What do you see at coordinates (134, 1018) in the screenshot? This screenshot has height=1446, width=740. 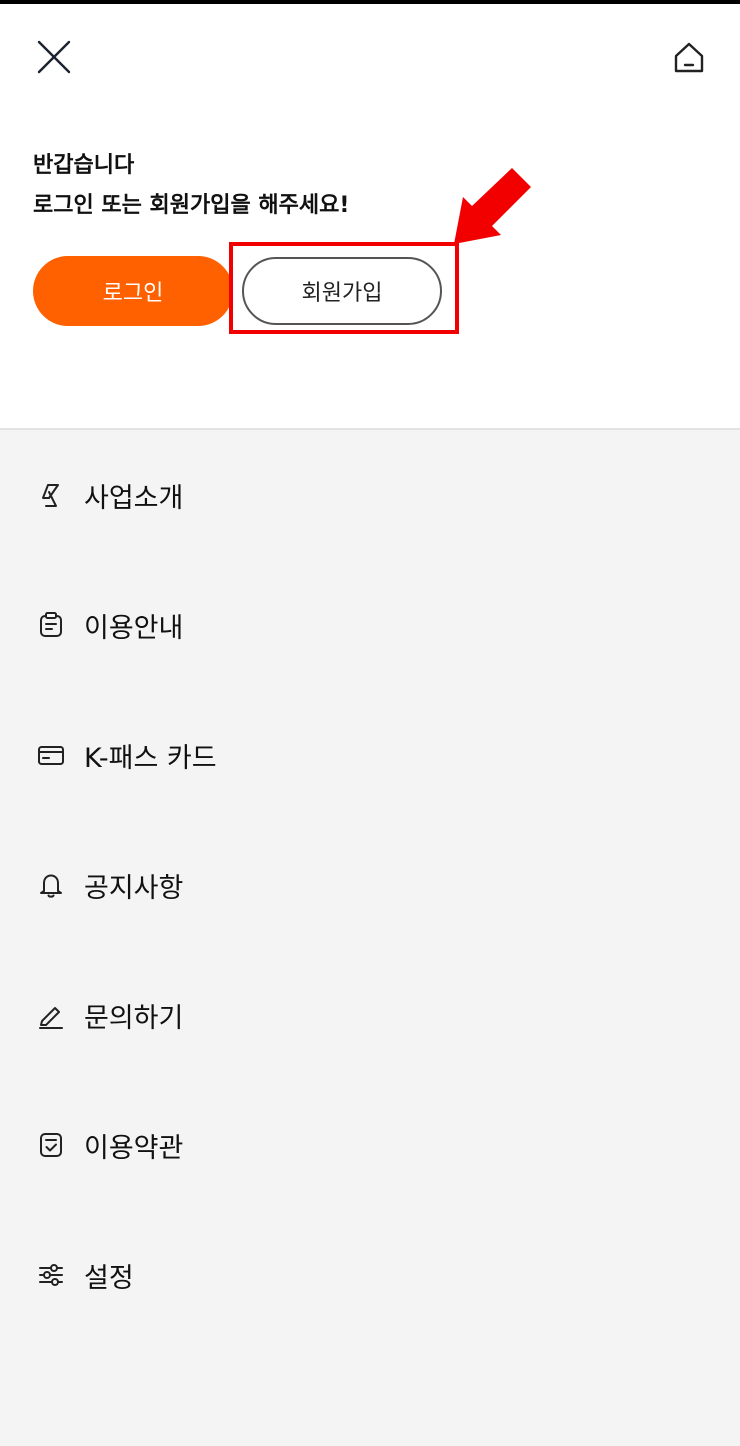 I see `menu-item-label: 문의하기` at bounding box center [134, 1018].